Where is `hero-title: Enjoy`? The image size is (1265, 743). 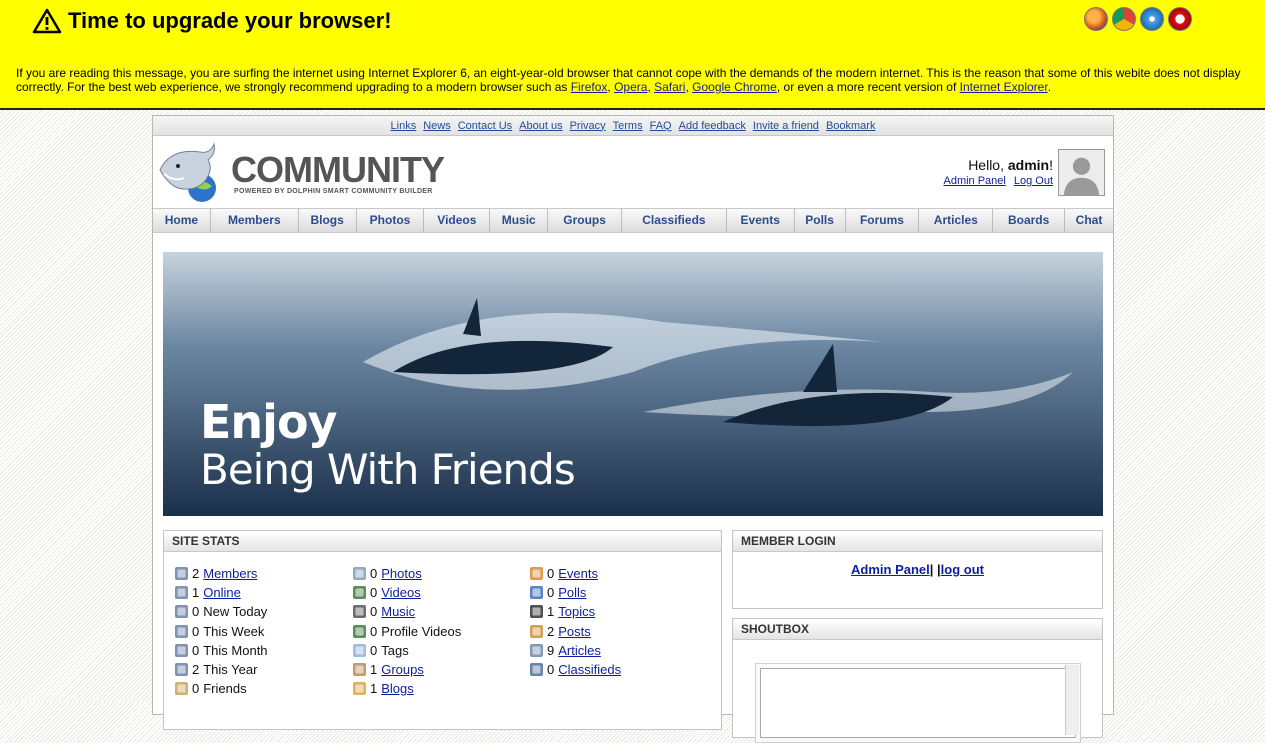 hero-title: Enjoy is located at coordinates (269, 422).